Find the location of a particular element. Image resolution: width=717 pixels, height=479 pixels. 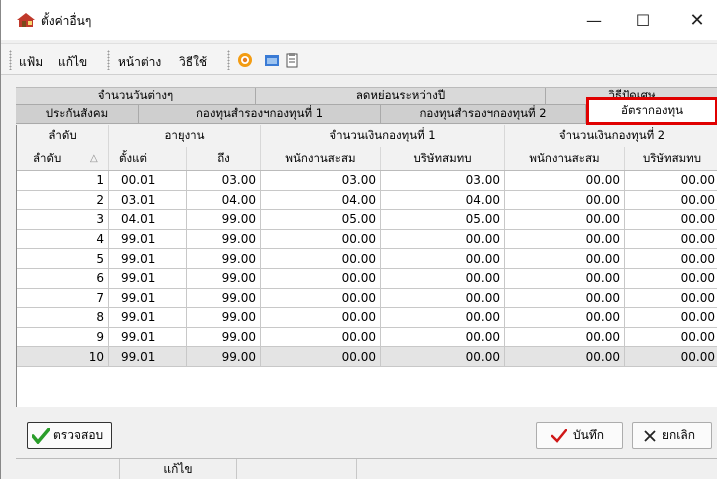

cell-from: 03.01 is located at coordinates (148, 200).